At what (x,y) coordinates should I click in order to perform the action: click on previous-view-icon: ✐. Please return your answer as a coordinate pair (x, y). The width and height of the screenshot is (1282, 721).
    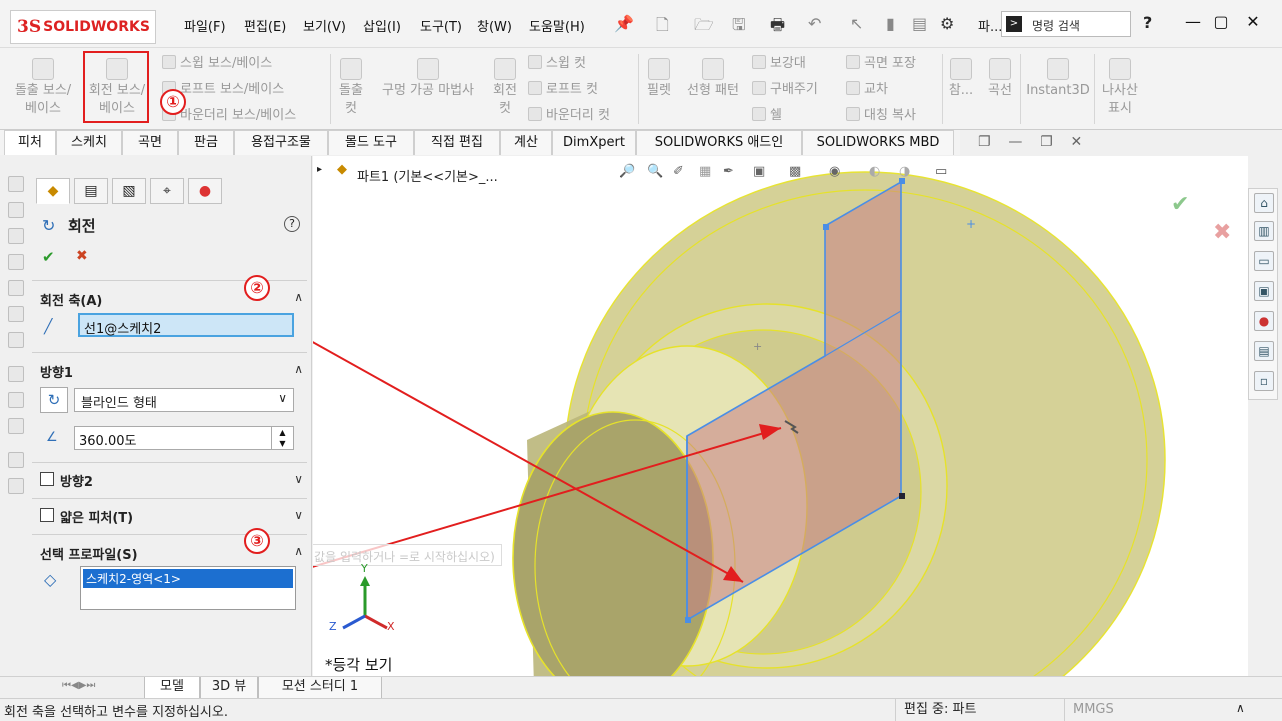
    Looking at the image, I should click on (678, 171).